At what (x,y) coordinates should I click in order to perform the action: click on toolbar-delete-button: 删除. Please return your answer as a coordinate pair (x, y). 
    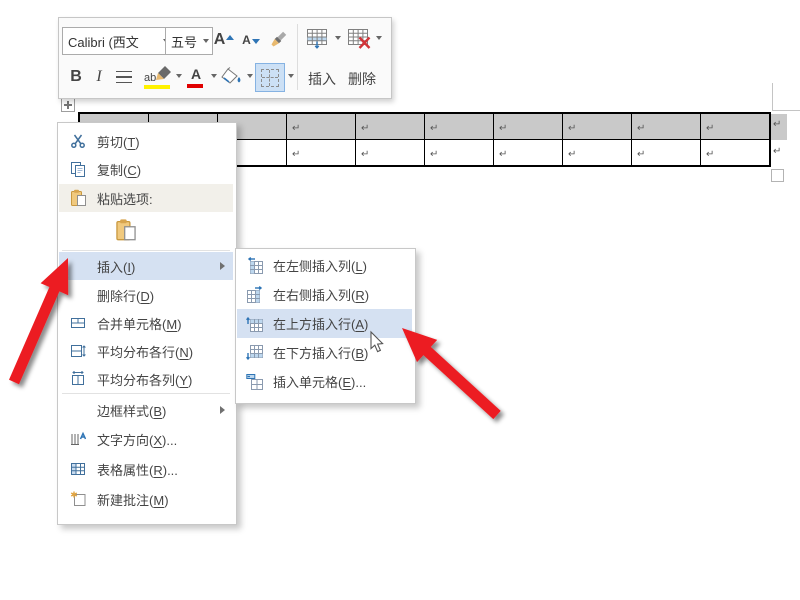
    Looking at the image, I should click on (362, 79).